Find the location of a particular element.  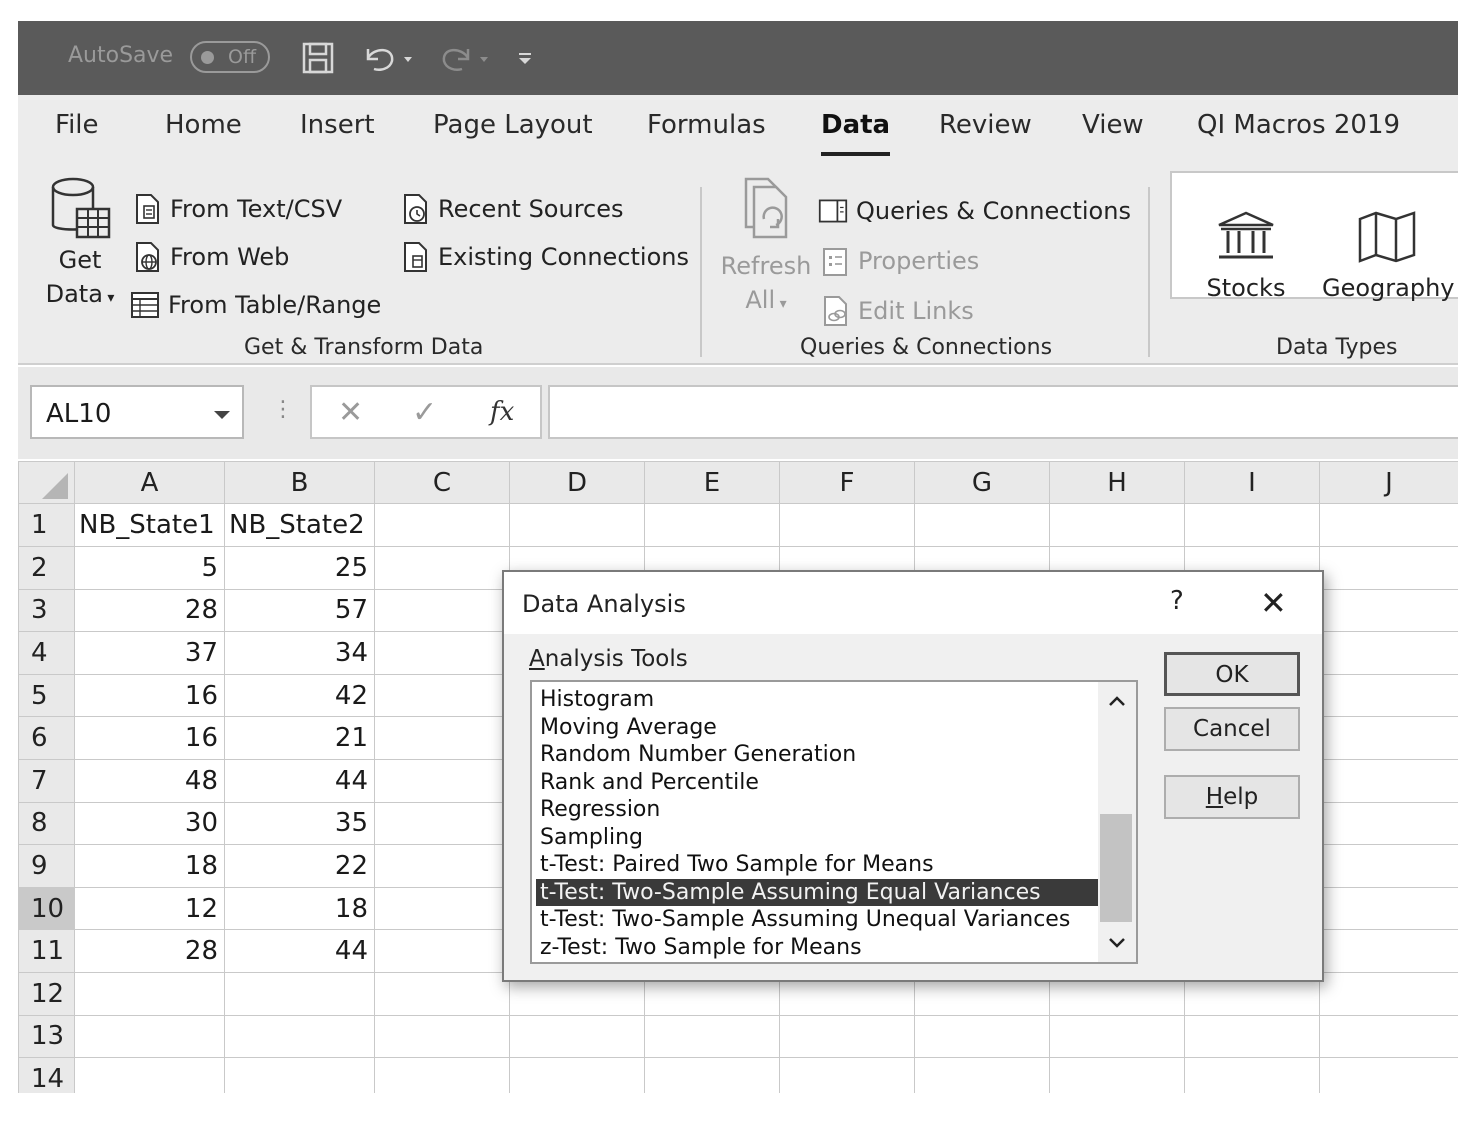

column-header: C is located at coordinates (442, 482).